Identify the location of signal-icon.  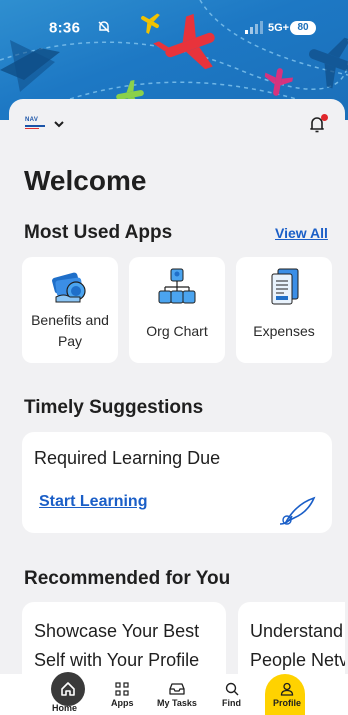
(254, 27).